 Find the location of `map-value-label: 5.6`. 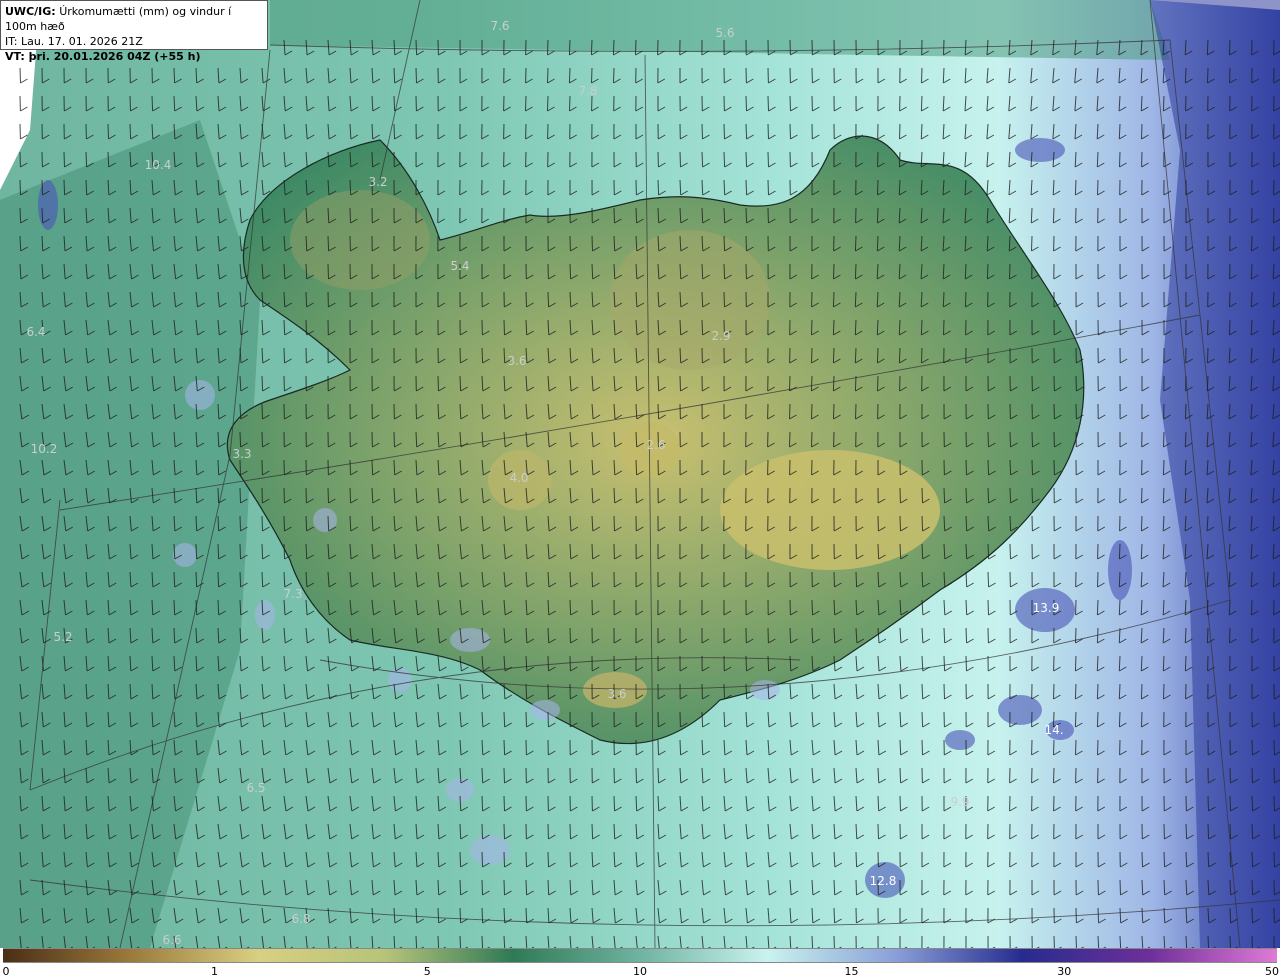

map-value-label: 5.6 is located at coordinates (725, 33).